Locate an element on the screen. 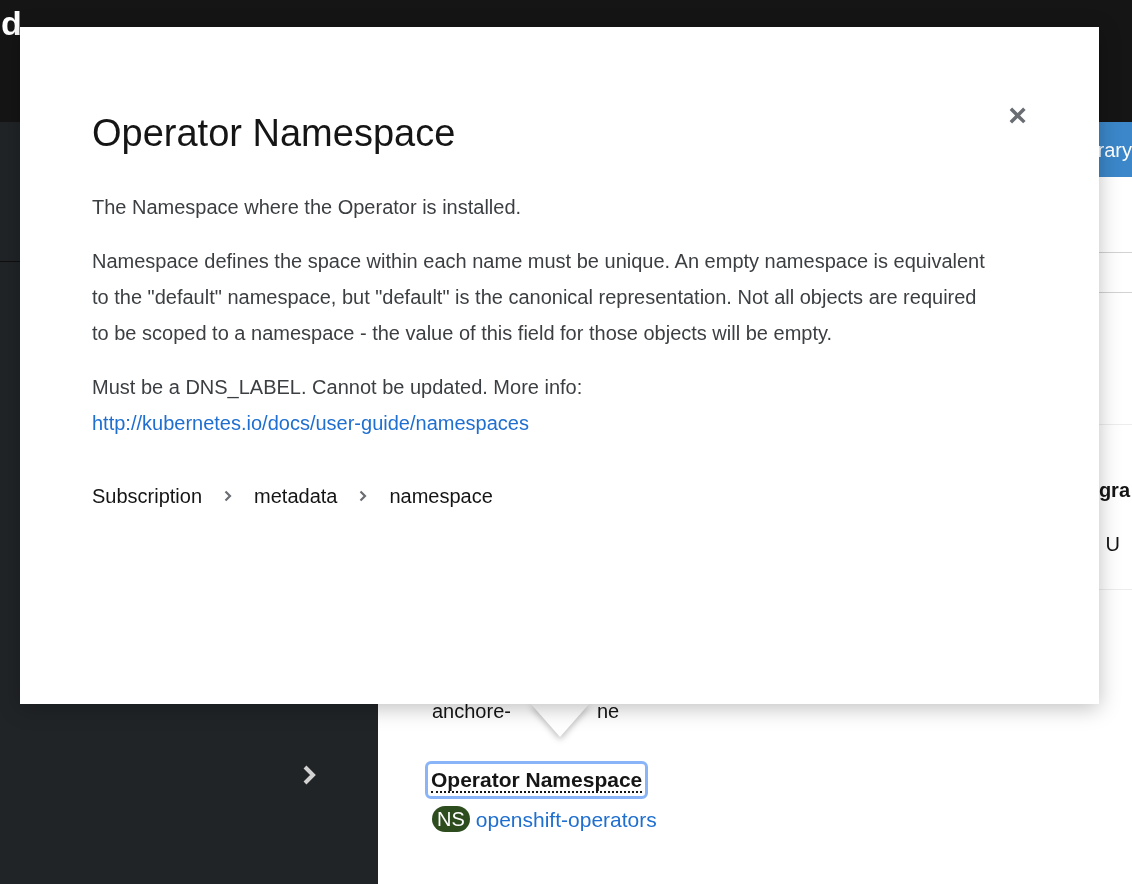 The height and width of the screenshot is (884, 1132). popover-description: Must be a DNS_LABEL. Cannot be updated. More info: is located at coordinates (338, 388).